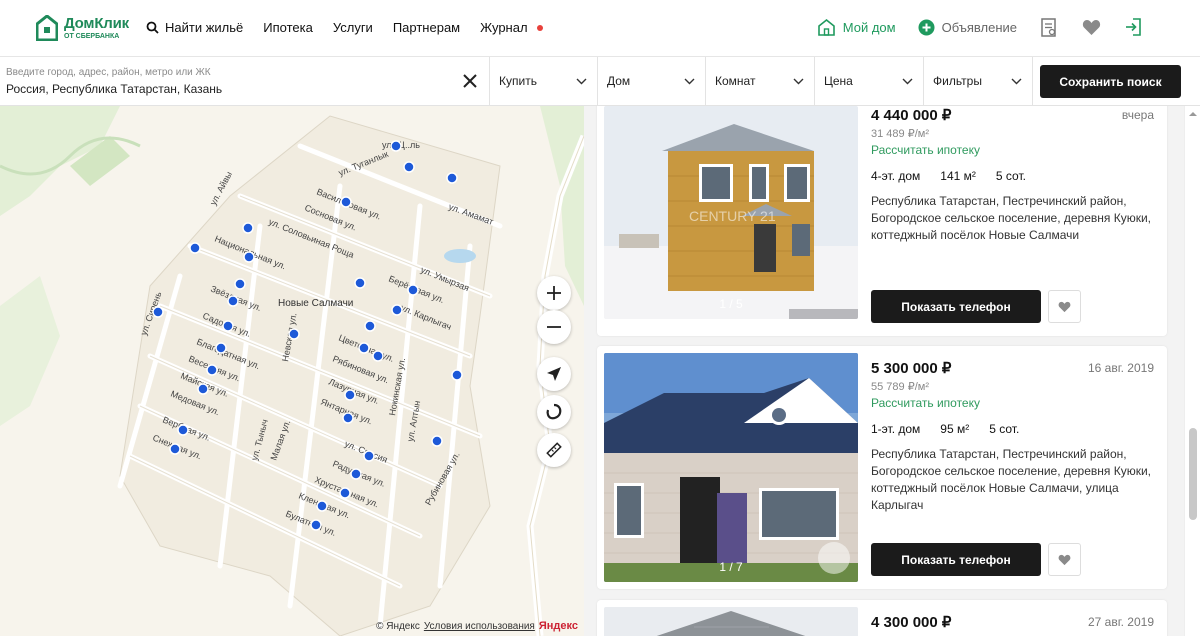 Image resolution: width=1200 pixels, height=636 pixels. I want to click on listing-photo, so click(731, 621).